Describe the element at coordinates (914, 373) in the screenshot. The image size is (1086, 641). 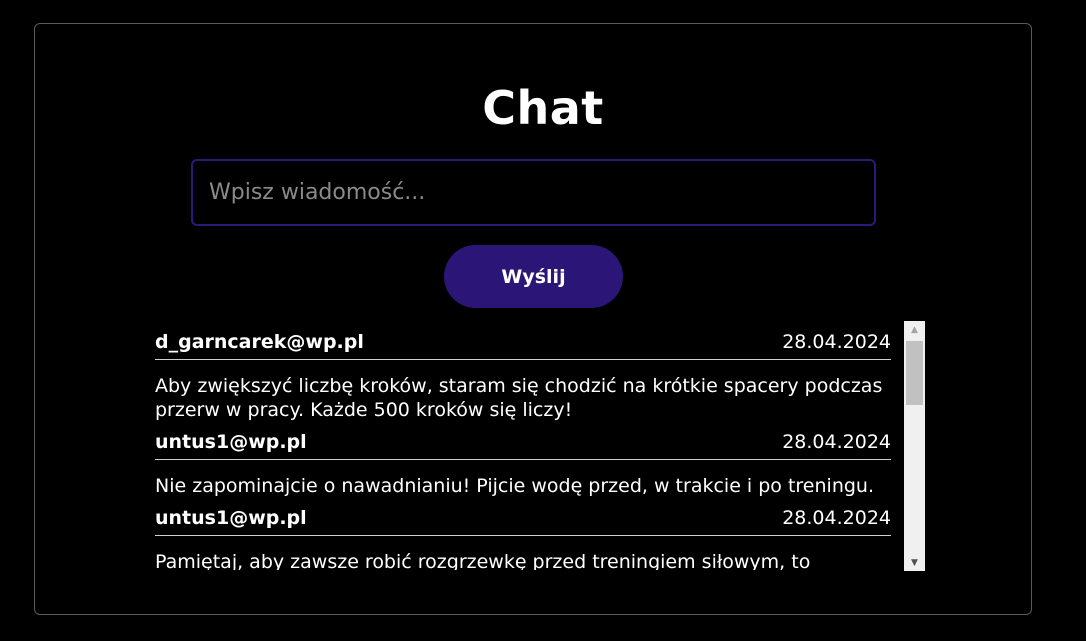
I see `scrollbar-thumb` at that location.